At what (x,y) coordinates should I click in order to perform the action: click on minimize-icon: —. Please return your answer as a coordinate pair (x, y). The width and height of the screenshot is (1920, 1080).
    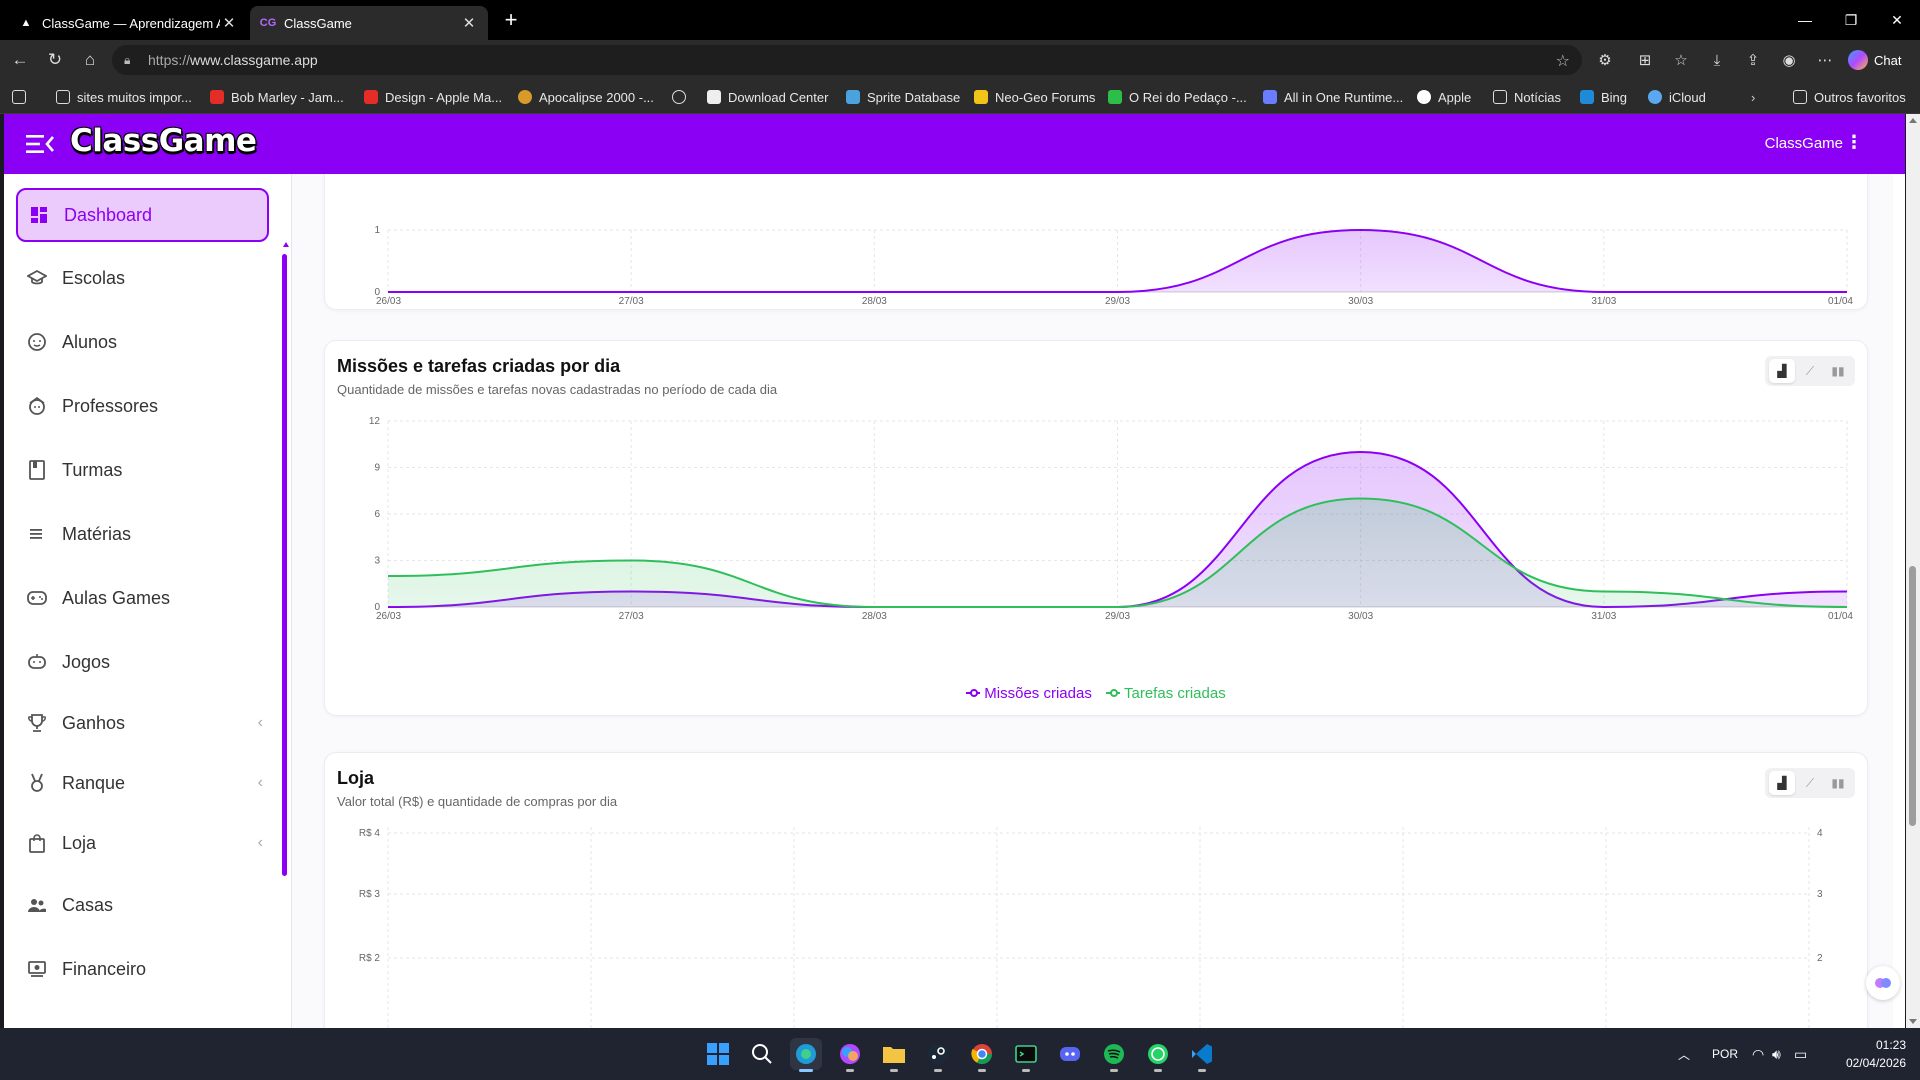
    Looking at the image, I should click on (1805, 20).